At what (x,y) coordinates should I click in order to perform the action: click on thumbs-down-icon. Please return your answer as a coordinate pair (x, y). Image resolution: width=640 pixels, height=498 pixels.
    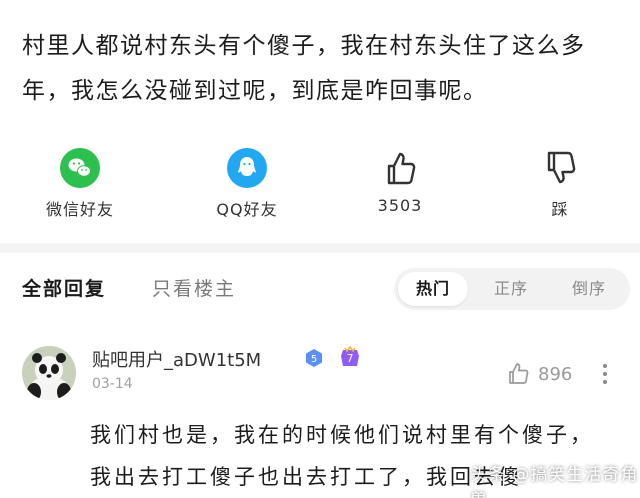
    Looking at the image, I should click on (561, 167).